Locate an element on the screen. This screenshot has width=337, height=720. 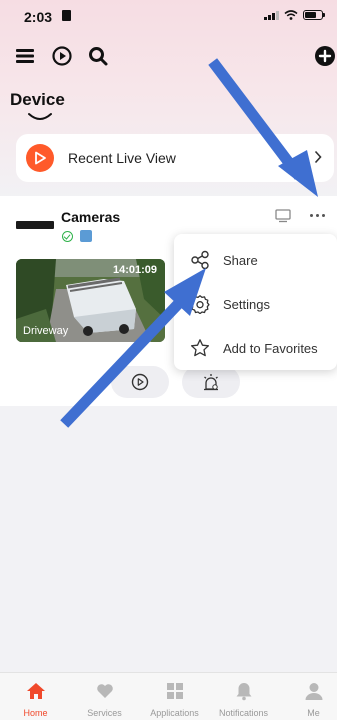
menu-item-label: Add to Favorites is located at coordinates (270, 348).